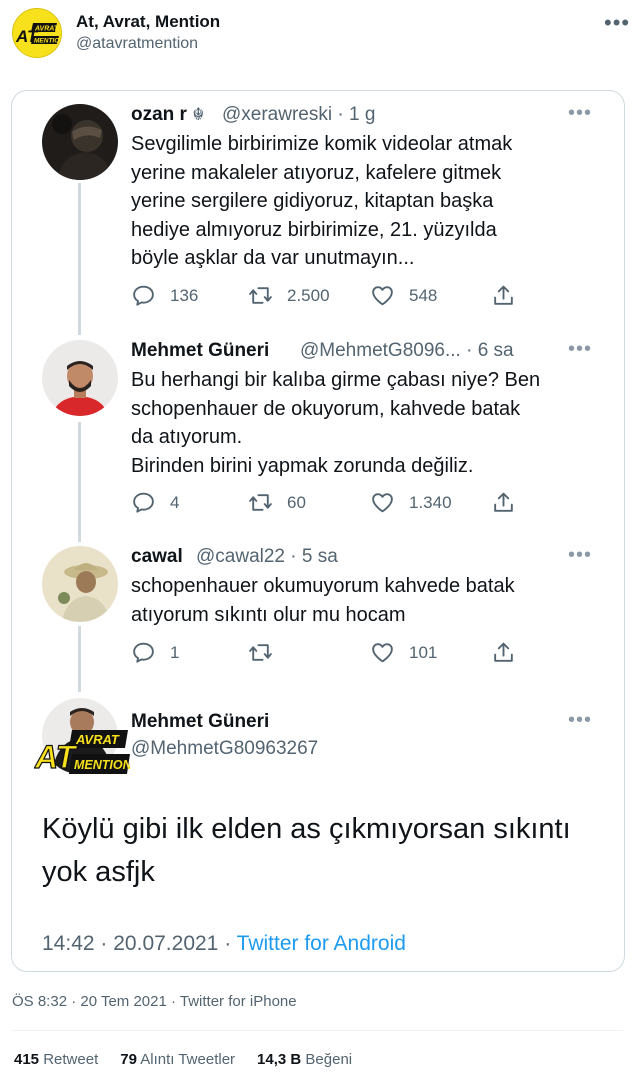  Describe the element at coordinates (48, 41) in the screenshot. I see `svg-text: MENTION` at that location.